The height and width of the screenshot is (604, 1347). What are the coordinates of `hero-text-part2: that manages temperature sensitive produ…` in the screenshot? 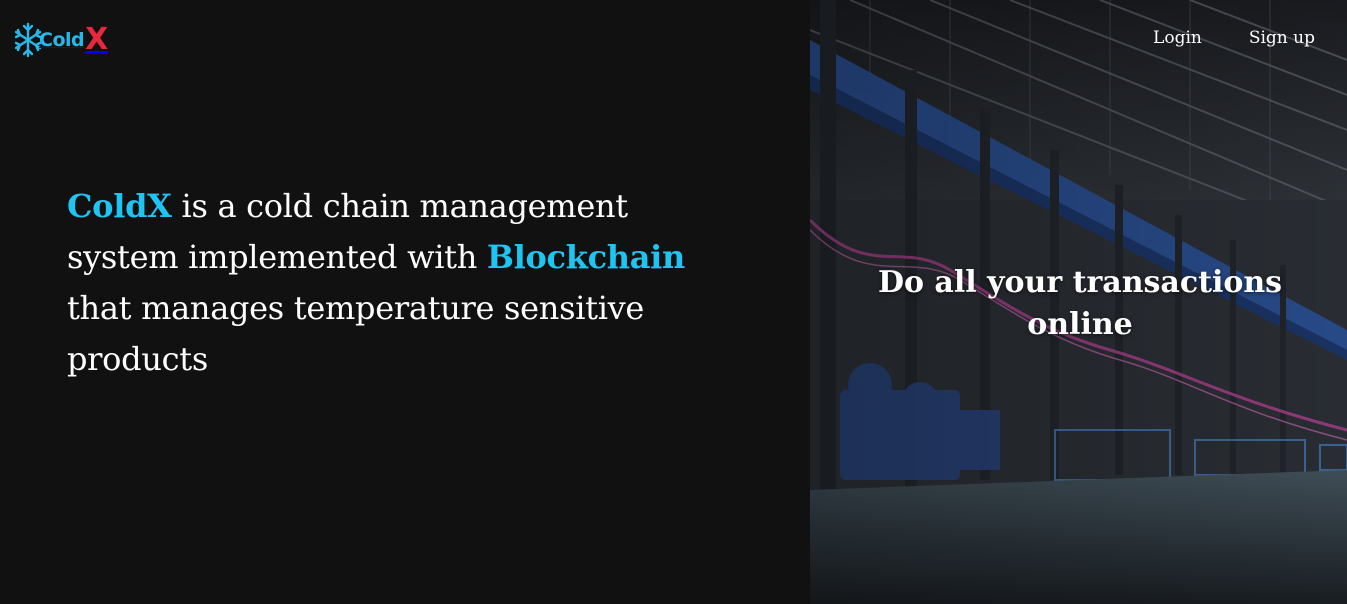 It's located at (356, 333).